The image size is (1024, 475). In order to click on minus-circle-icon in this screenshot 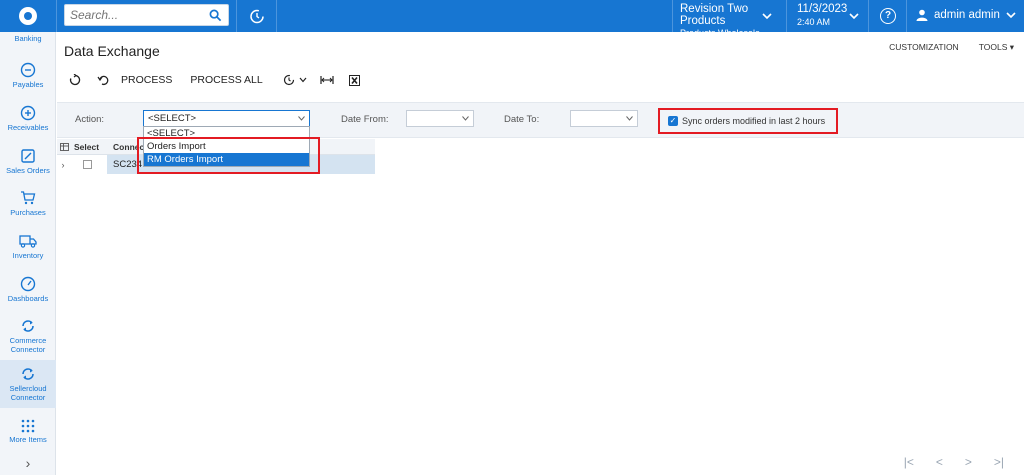, I will do `click(28, 70)`.